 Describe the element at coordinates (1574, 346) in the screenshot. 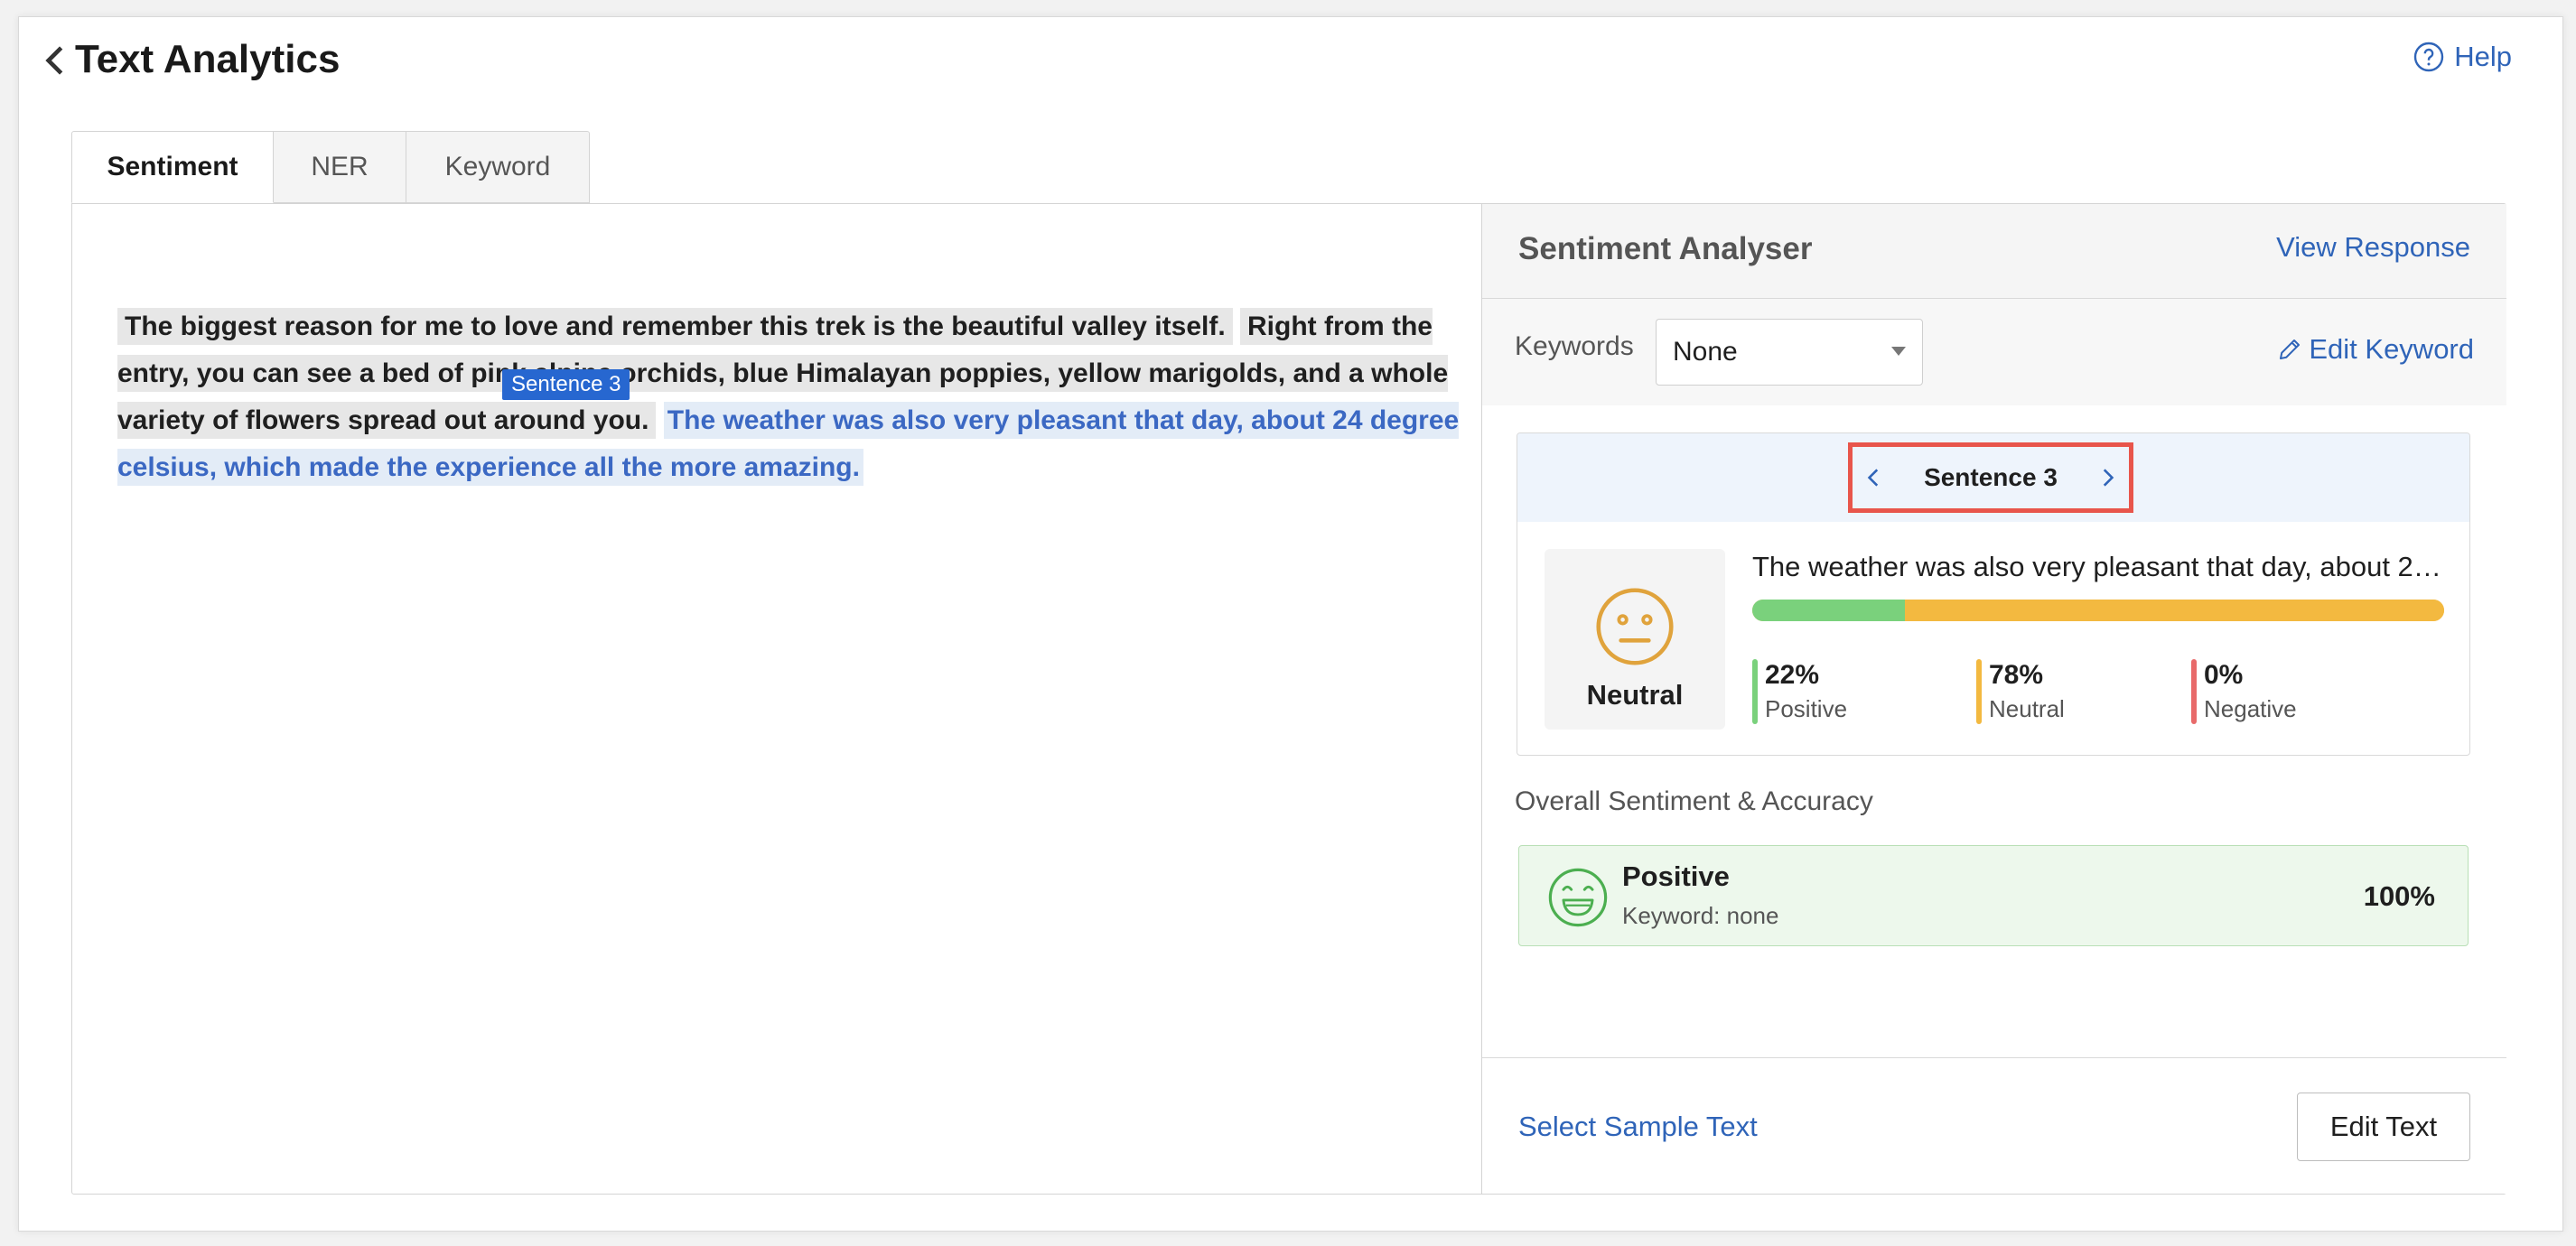

I see `keywords-label: Keywords` at that location.